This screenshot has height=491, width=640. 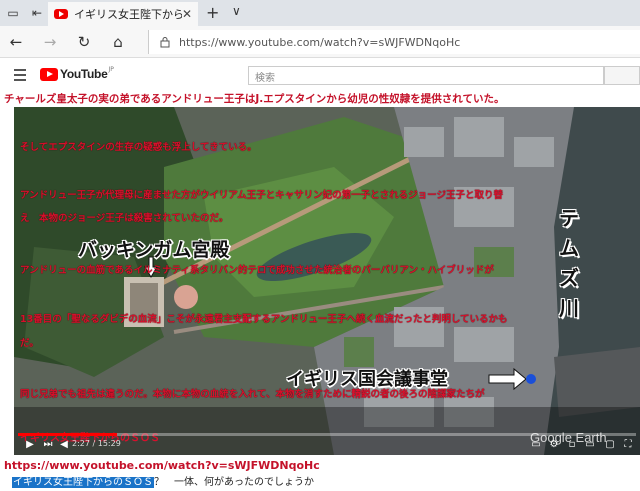 I want to click on new-tab-button: +, so click(x=212, y=12).